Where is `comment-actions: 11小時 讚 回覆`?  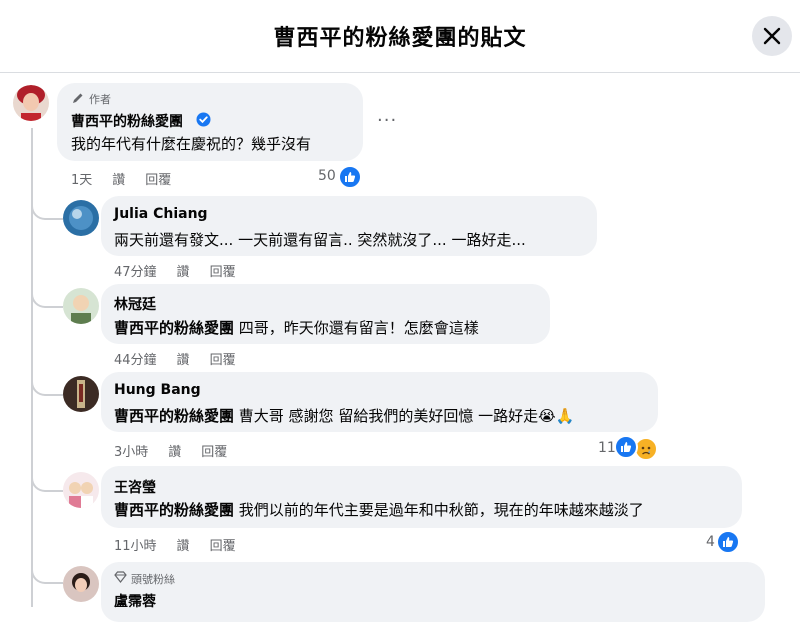 comment-actions: 11小時 讚 回覆 is located at coordinates (185, 544).